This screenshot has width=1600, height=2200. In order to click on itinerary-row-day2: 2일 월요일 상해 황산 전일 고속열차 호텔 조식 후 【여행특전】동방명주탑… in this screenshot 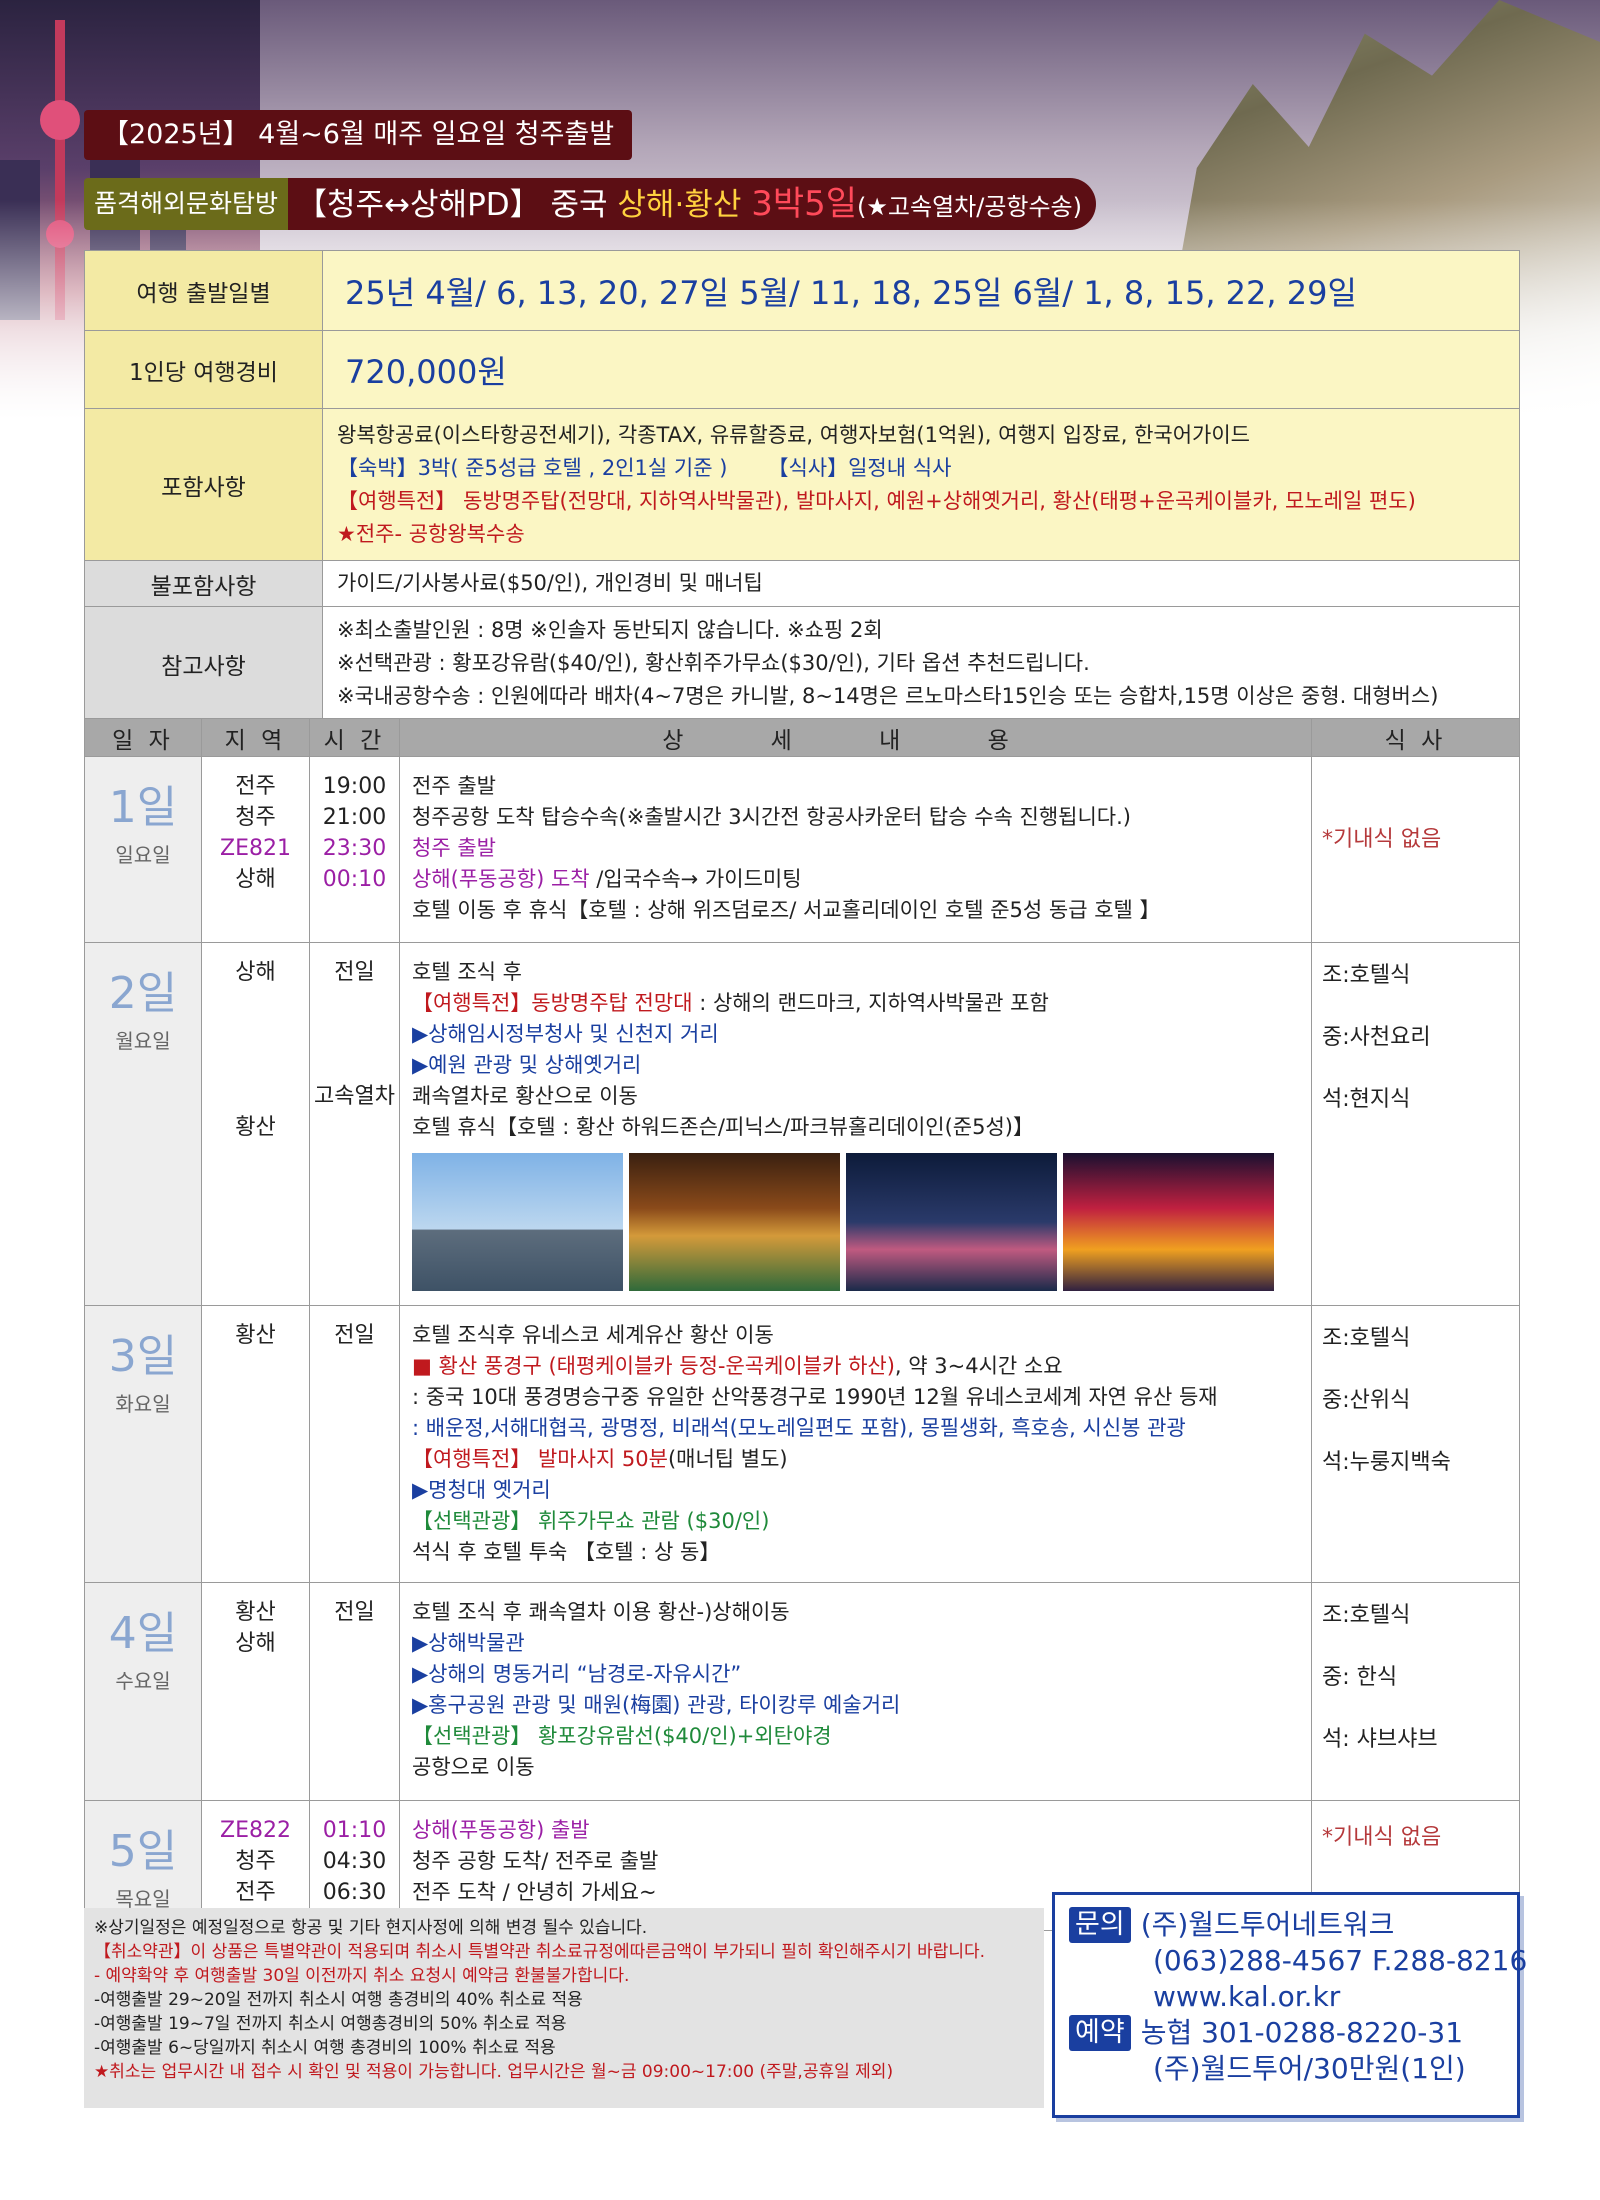, I will do `click(802, 1124)`.